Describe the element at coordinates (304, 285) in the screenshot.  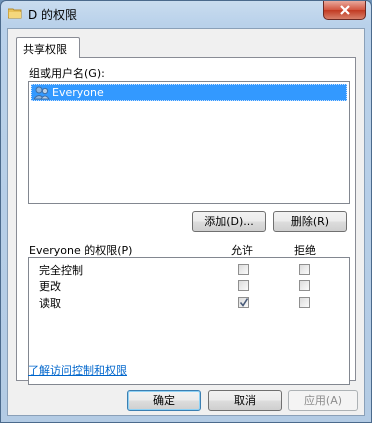
I see `deny-checkbox-change` at that location.